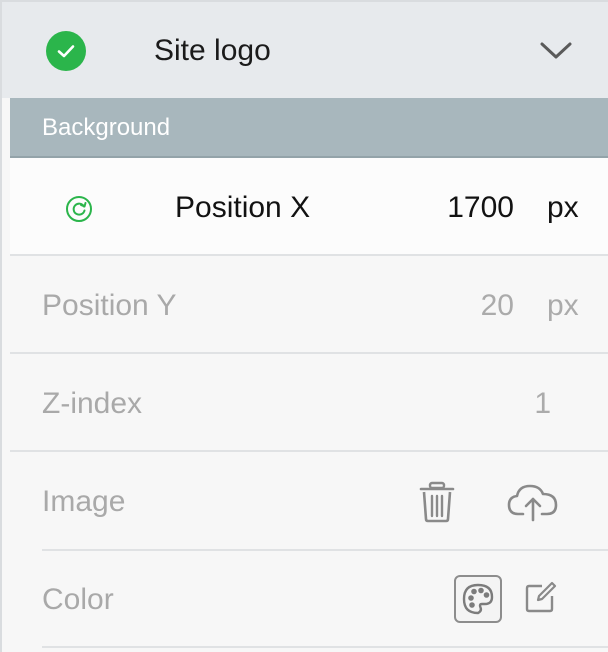 The height and width of the screenshot is (652, 608). Describe the element at coordinates (541, 599) in the screenshot. I see `edit-icon` at that location.